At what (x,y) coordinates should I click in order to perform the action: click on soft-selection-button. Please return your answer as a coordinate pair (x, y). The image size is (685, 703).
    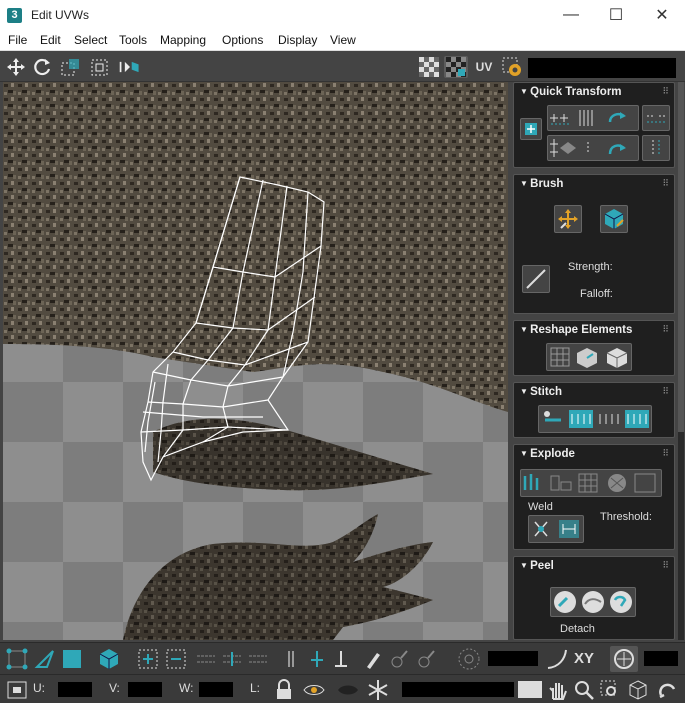
    Looking at the image, I should click on (469, 659).